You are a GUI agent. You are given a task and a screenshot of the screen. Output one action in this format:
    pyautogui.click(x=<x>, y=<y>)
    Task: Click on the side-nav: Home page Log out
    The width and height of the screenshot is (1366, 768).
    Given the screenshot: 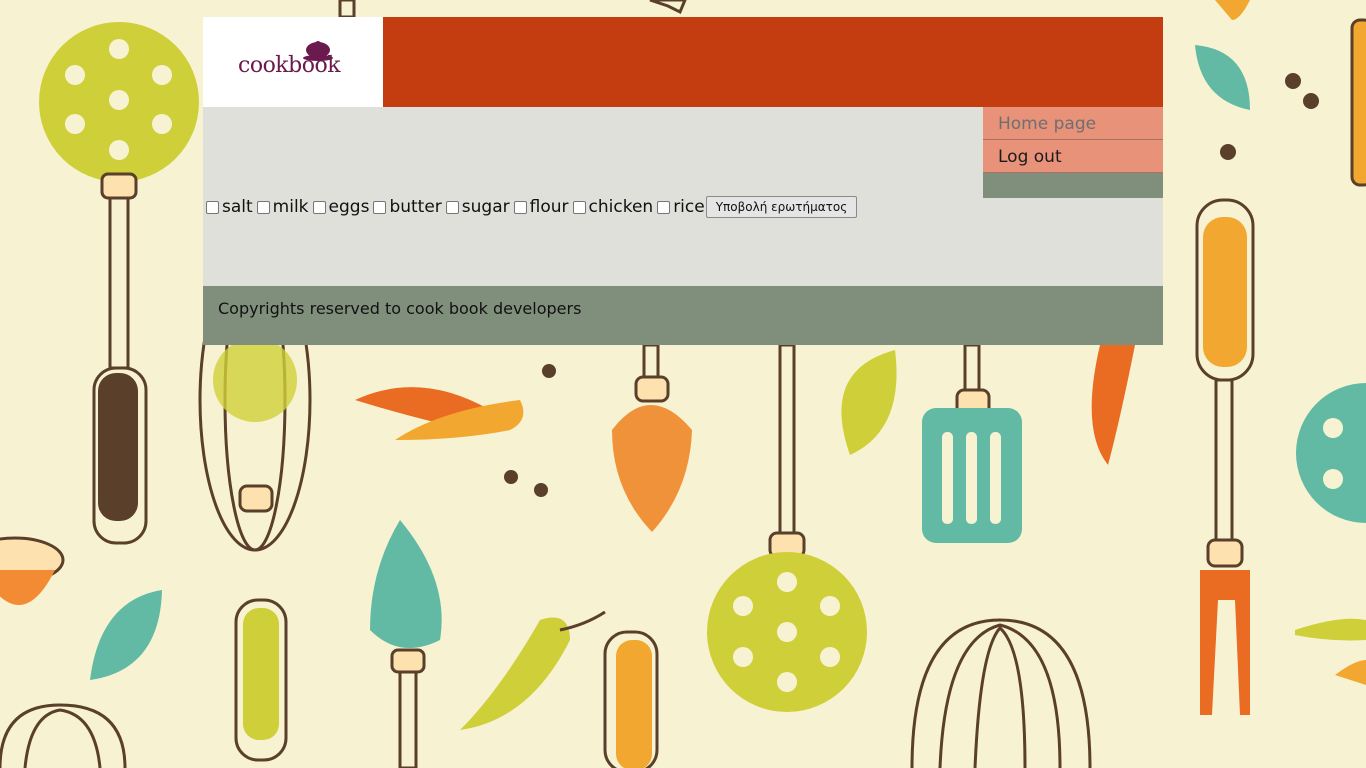 What is the action you would take?
    pyautogui.click(x=1073, y=152)
    